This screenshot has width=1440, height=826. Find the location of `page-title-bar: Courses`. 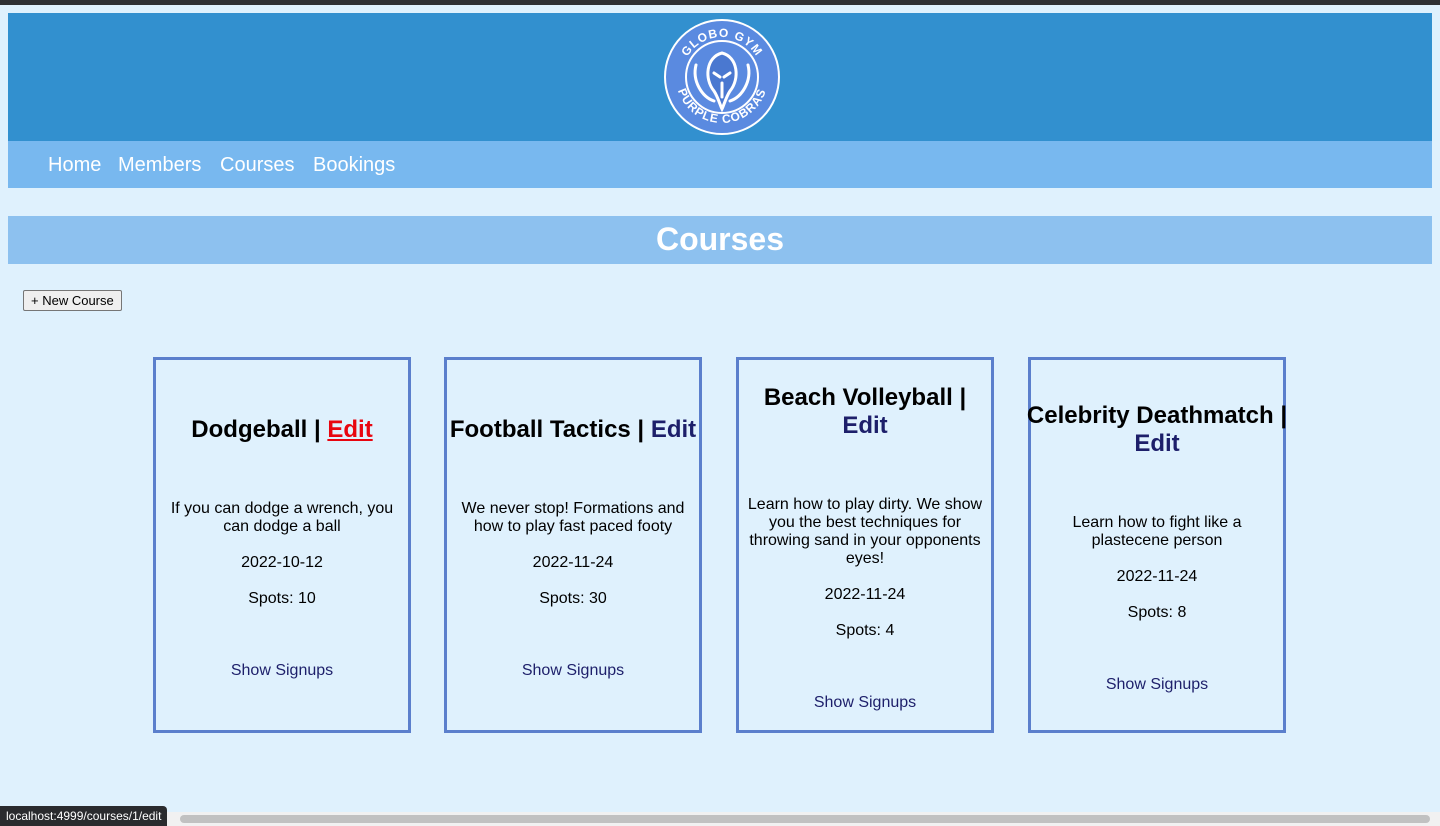

page-title-bar: Courses is located at coordinates (720, 240).